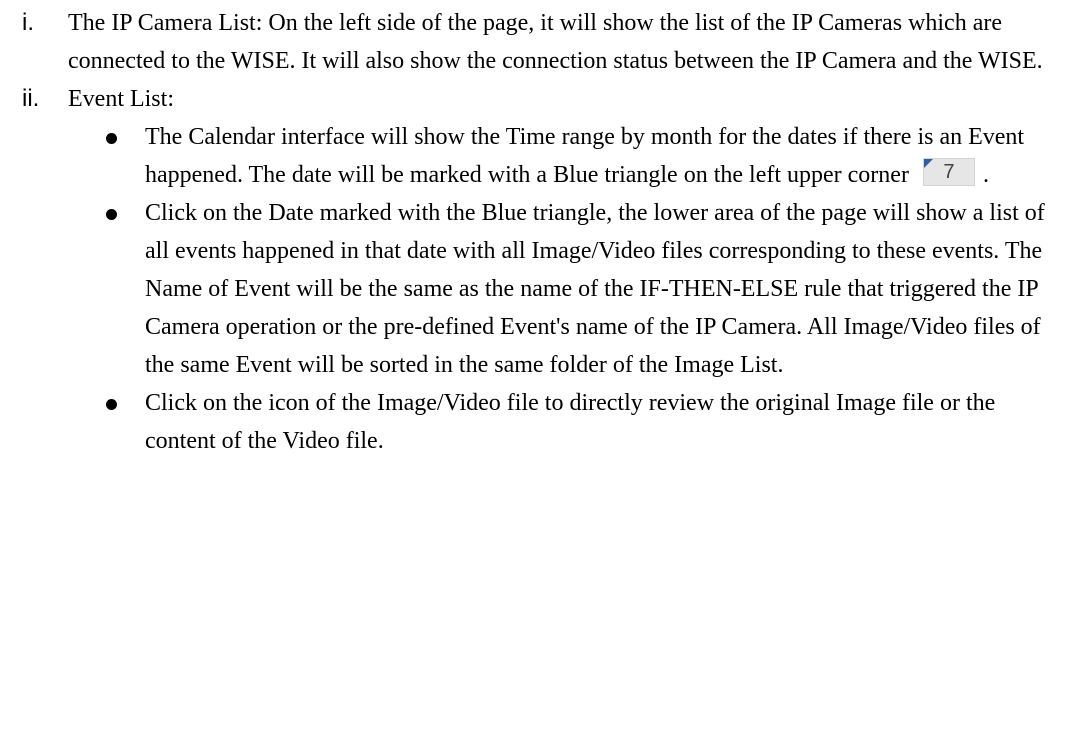 The image size is (1069, 755). I want to click on date-number: 7, so click(949, 172).